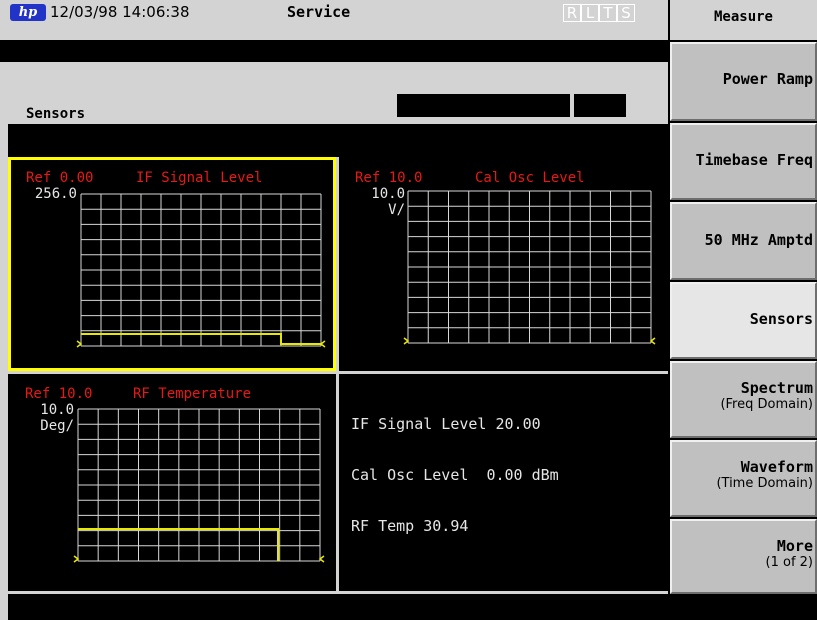 The height and width of the screenshot is (620, 817). I want to click on indicator-box, so click(483, 105).